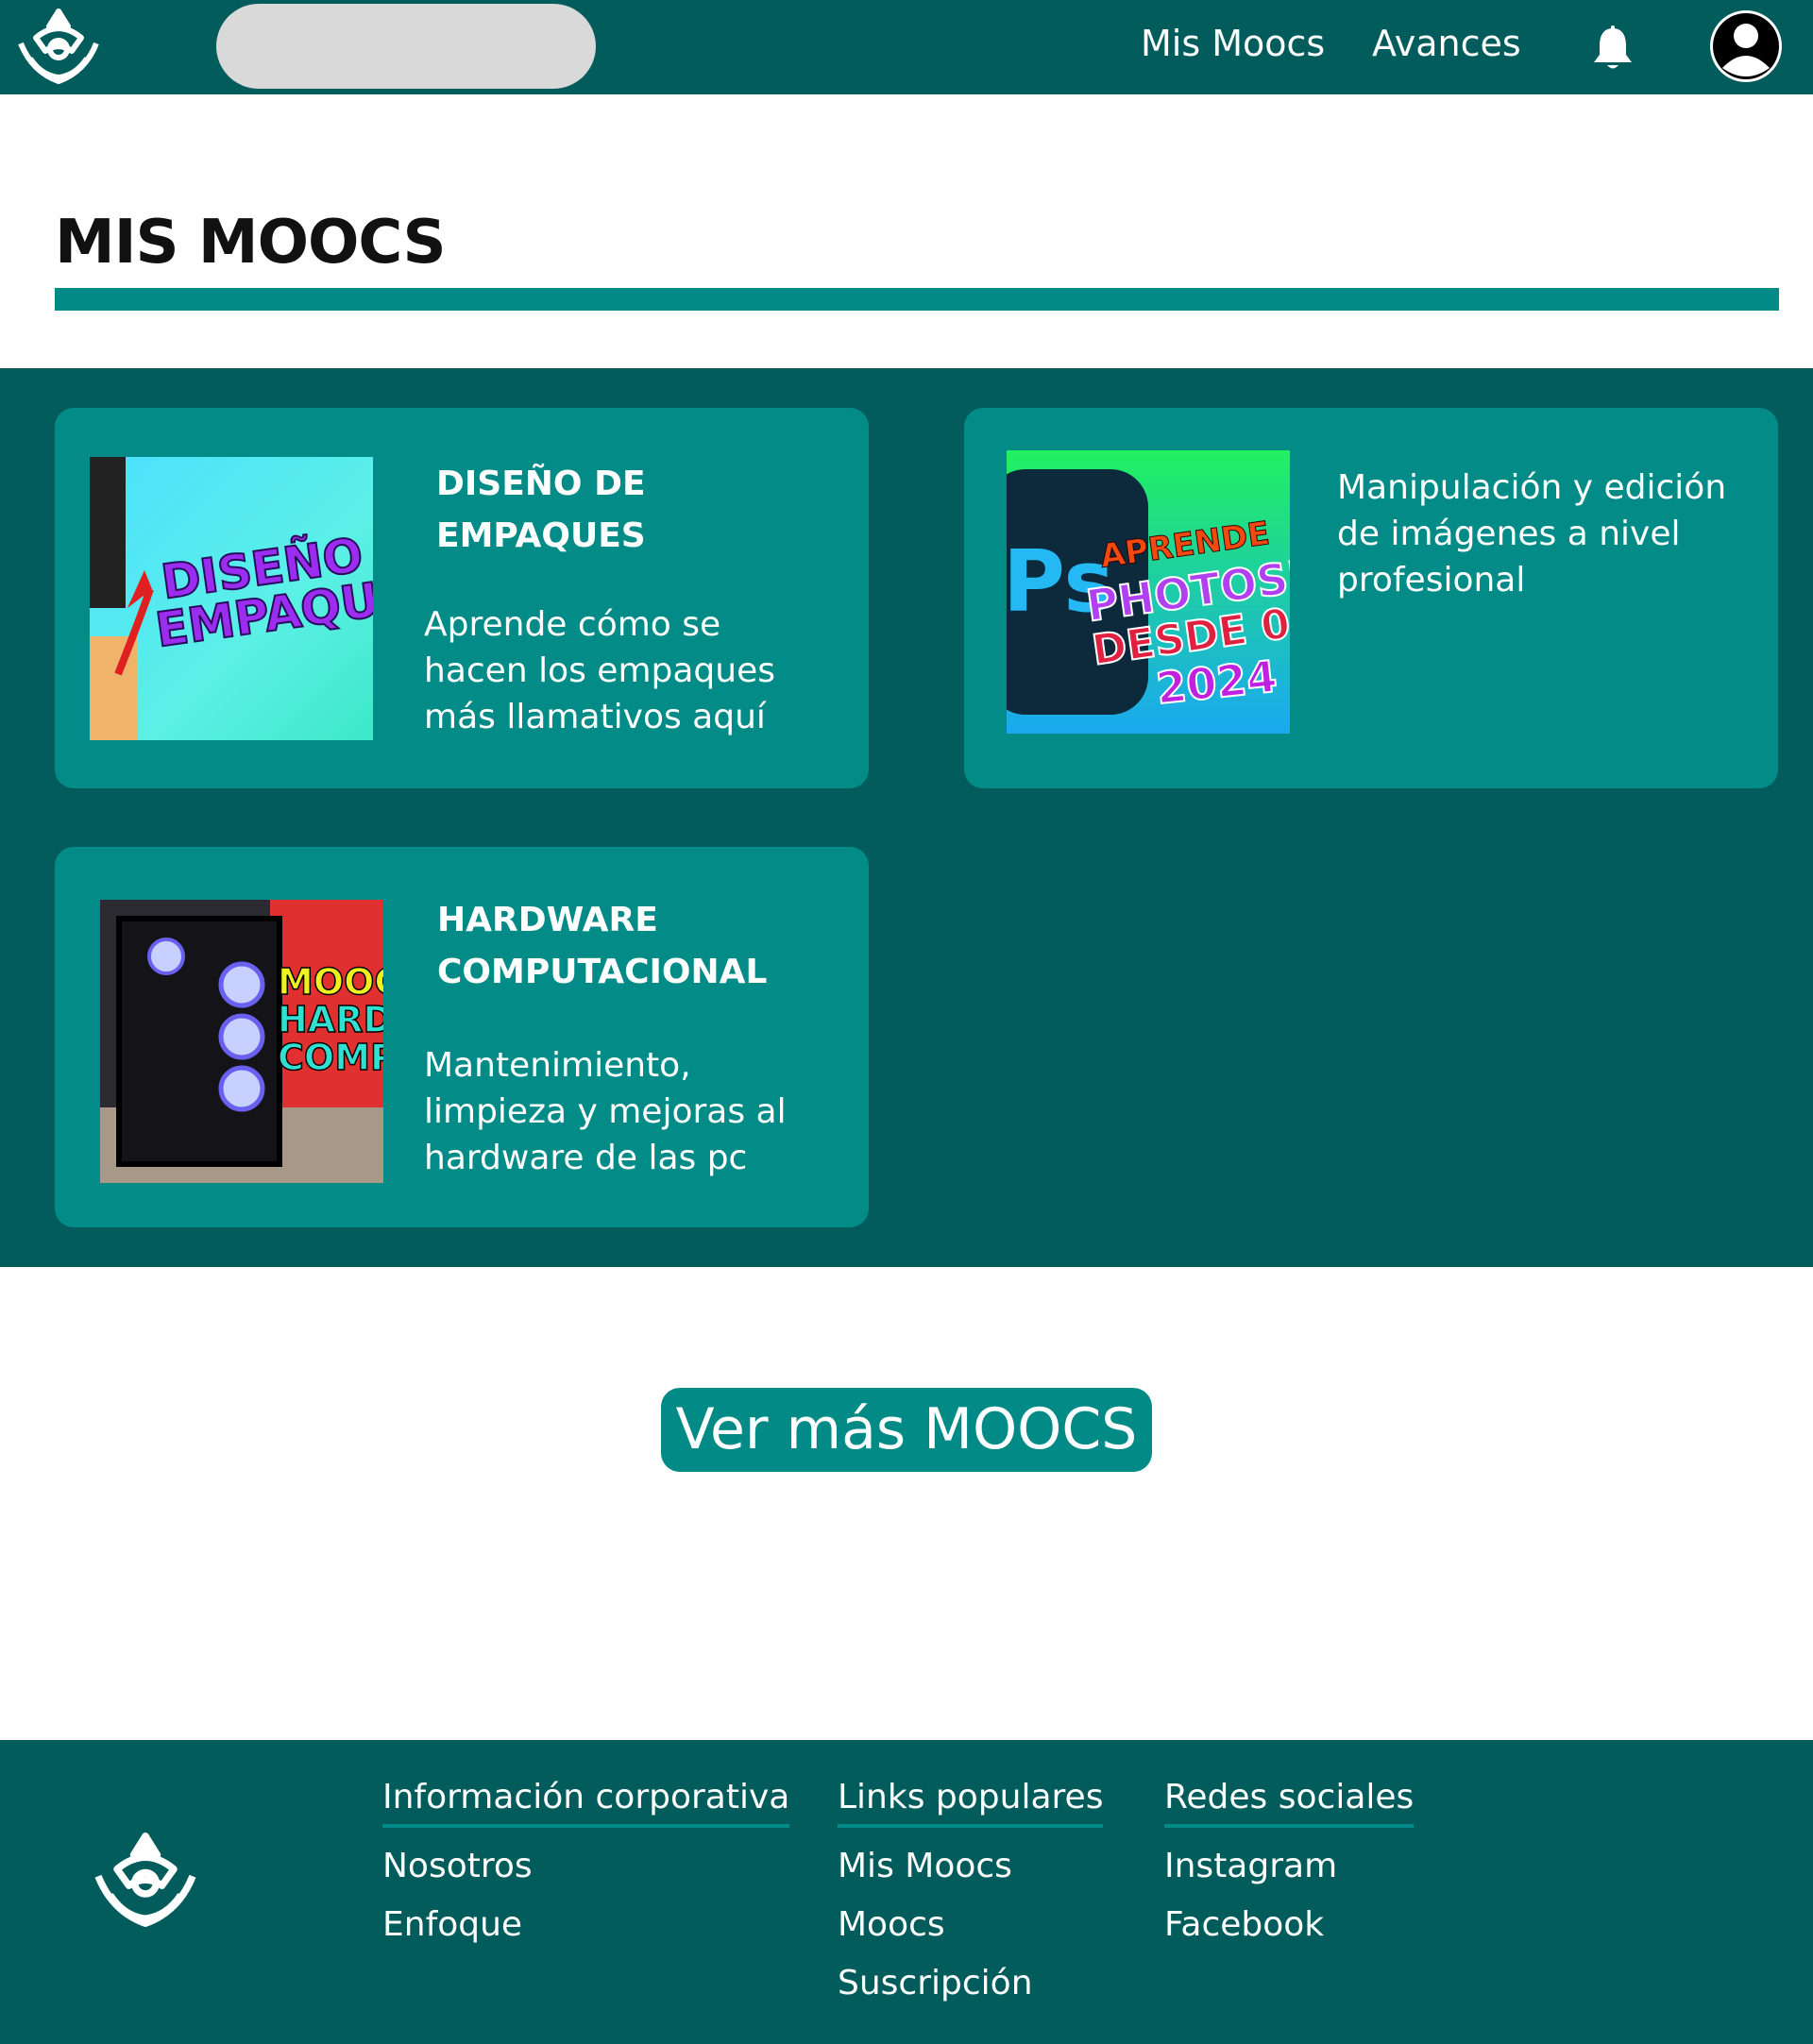  Describe the element at coordinates (970, 1867) in the screenshot. I see `footer-link-mis-moocs: Mis Moocs` at that location.